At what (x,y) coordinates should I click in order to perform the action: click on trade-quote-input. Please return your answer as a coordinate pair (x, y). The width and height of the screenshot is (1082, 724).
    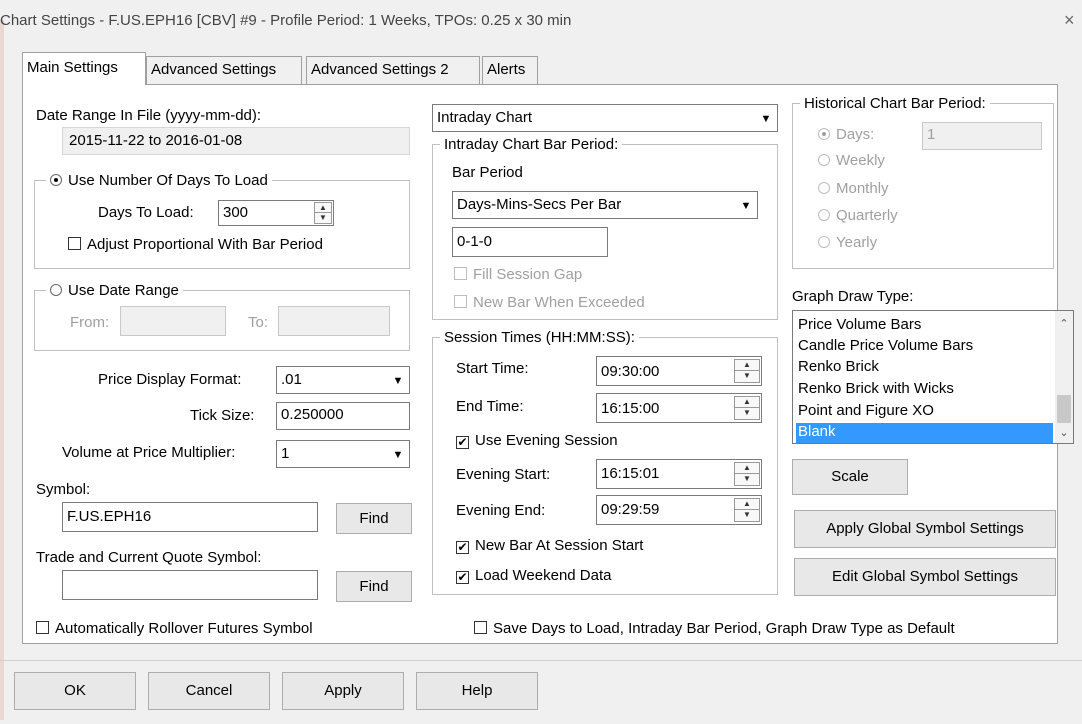
    Looking at the image, I should click on (190, 585).